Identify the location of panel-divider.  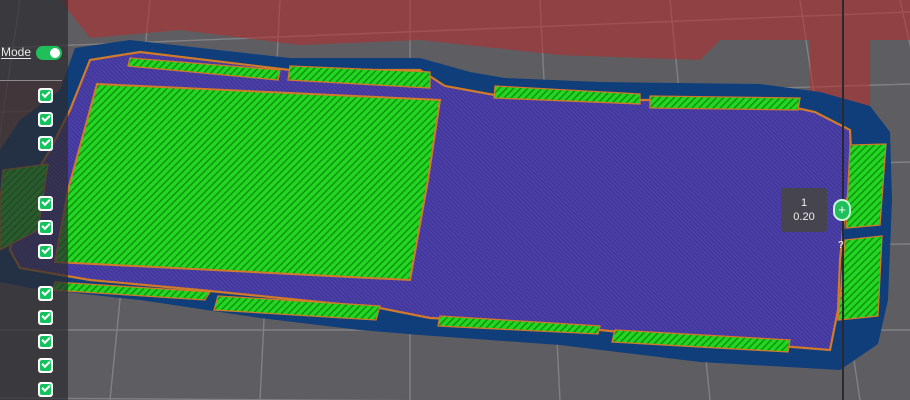
(31, 80).